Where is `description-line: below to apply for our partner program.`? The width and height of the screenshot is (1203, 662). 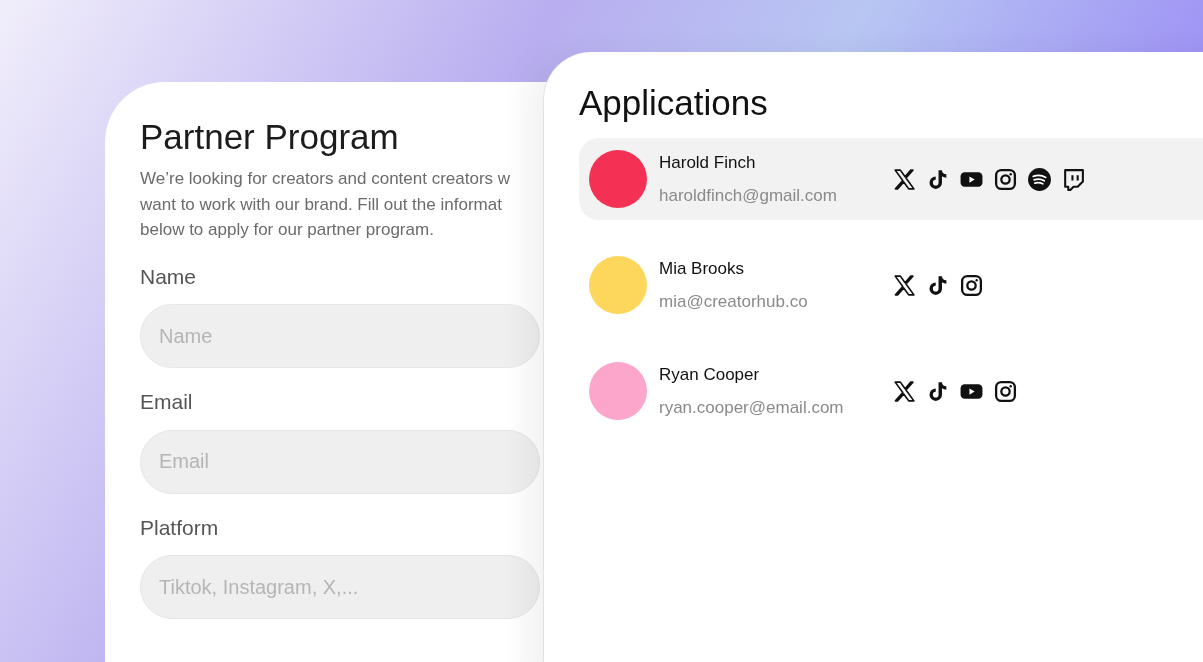 description-line: below to apply for our partner program. is located at coordinates (287, 230).